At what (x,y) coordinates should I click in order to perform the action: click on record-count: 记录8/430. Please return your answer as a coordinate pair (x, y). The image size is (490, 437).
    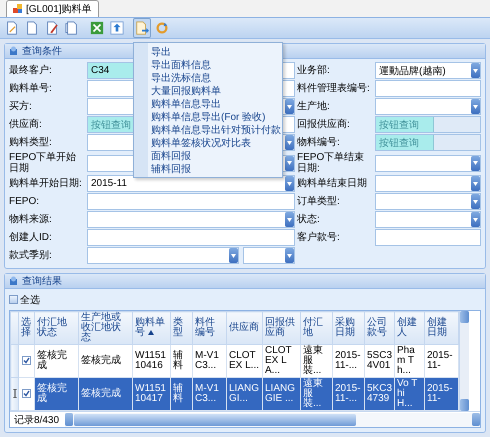
    Looking at the image, I should click on (36, 420).